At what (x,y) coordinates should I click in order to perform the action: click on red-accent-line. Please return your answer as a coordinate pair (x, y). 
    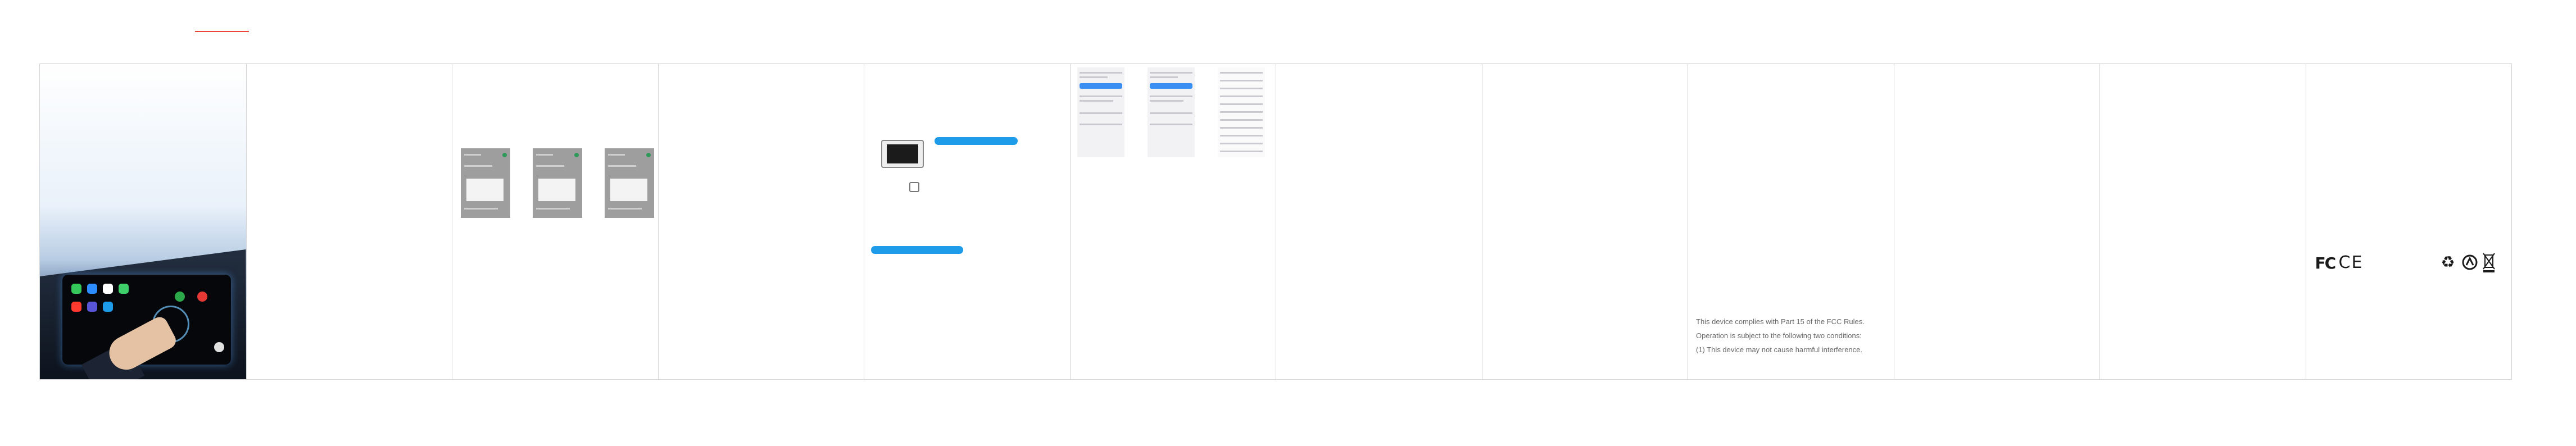
    Looking at the image, I should click on (222, 31).